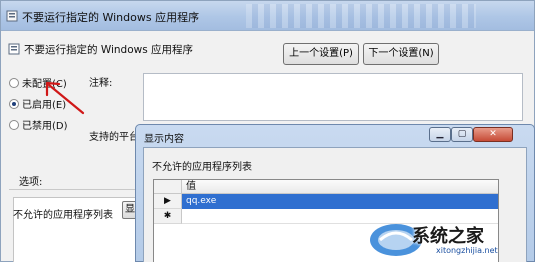 The width and height of the screenshot is (535, 262). Describe the element at coordinates (493, 134) in the screenshot. I see `close-icon: ✕` at that location.